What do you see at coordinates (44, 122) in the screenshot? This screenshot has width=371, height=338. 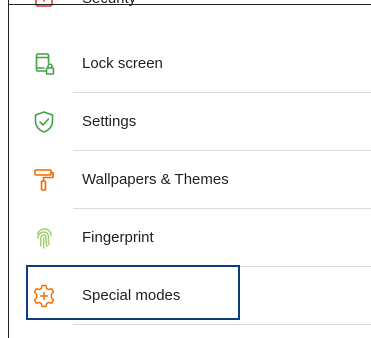 I see `shield-check-icon` at bounding box center [44, 122].